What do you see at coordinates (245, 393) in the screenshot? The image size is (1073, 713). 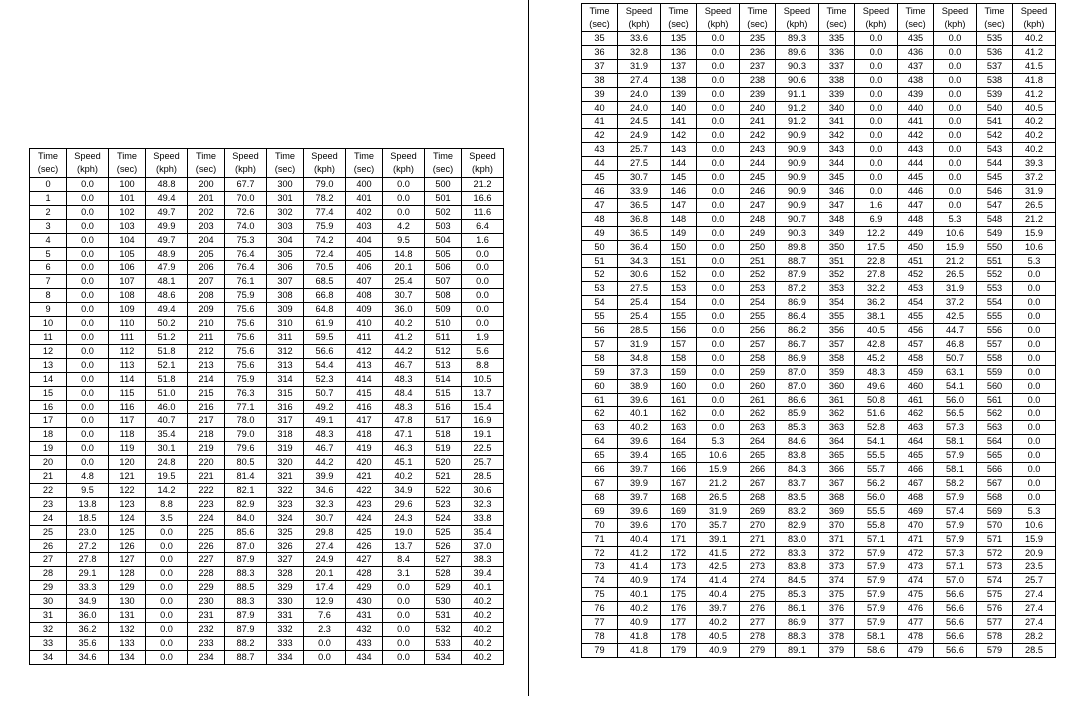 I see `speed-cell: 76.3` at bounding box center [245, 393].